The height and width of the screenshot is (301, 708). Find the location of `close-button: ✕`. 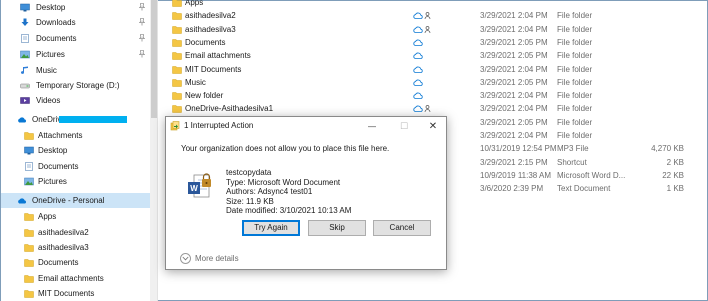

close-button: ✕ is located at coordinates (433, 126).